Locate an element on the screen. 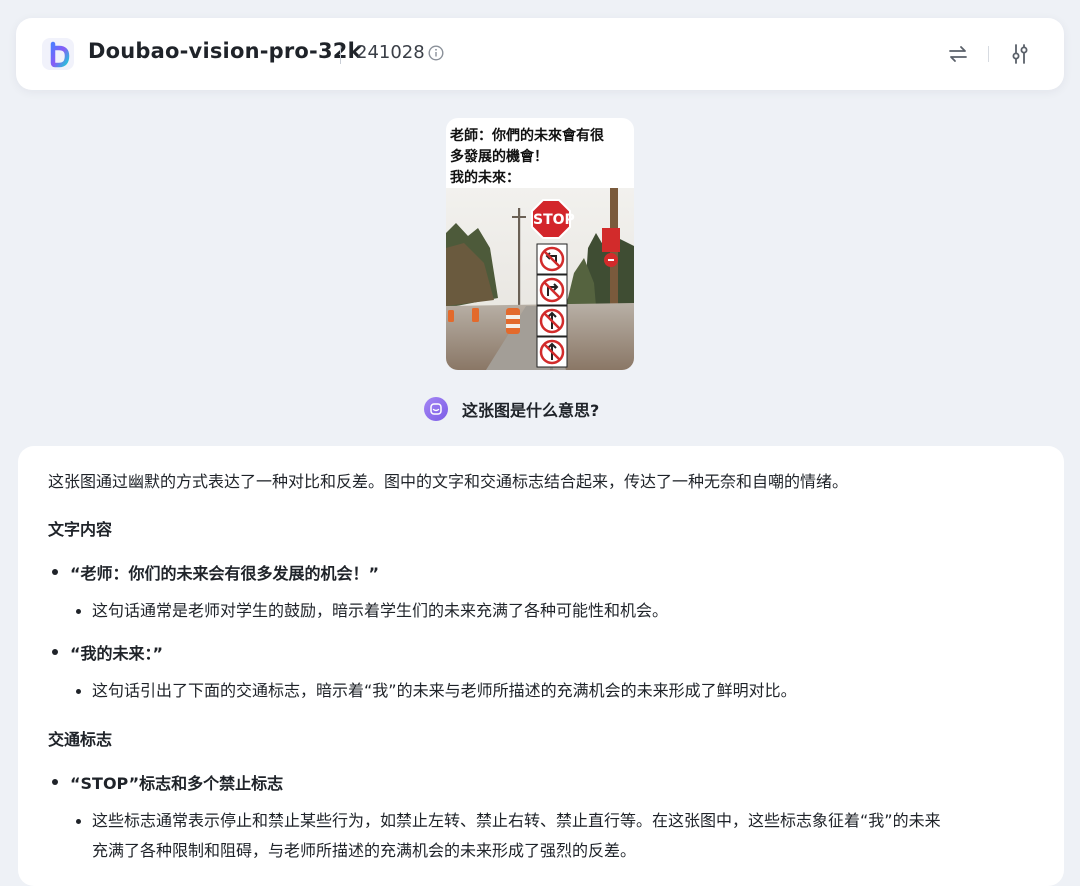 This screenshot has height=886, width=1080. model-name: Doubao-vision-pro-32k is located at coordinates (225, 51).